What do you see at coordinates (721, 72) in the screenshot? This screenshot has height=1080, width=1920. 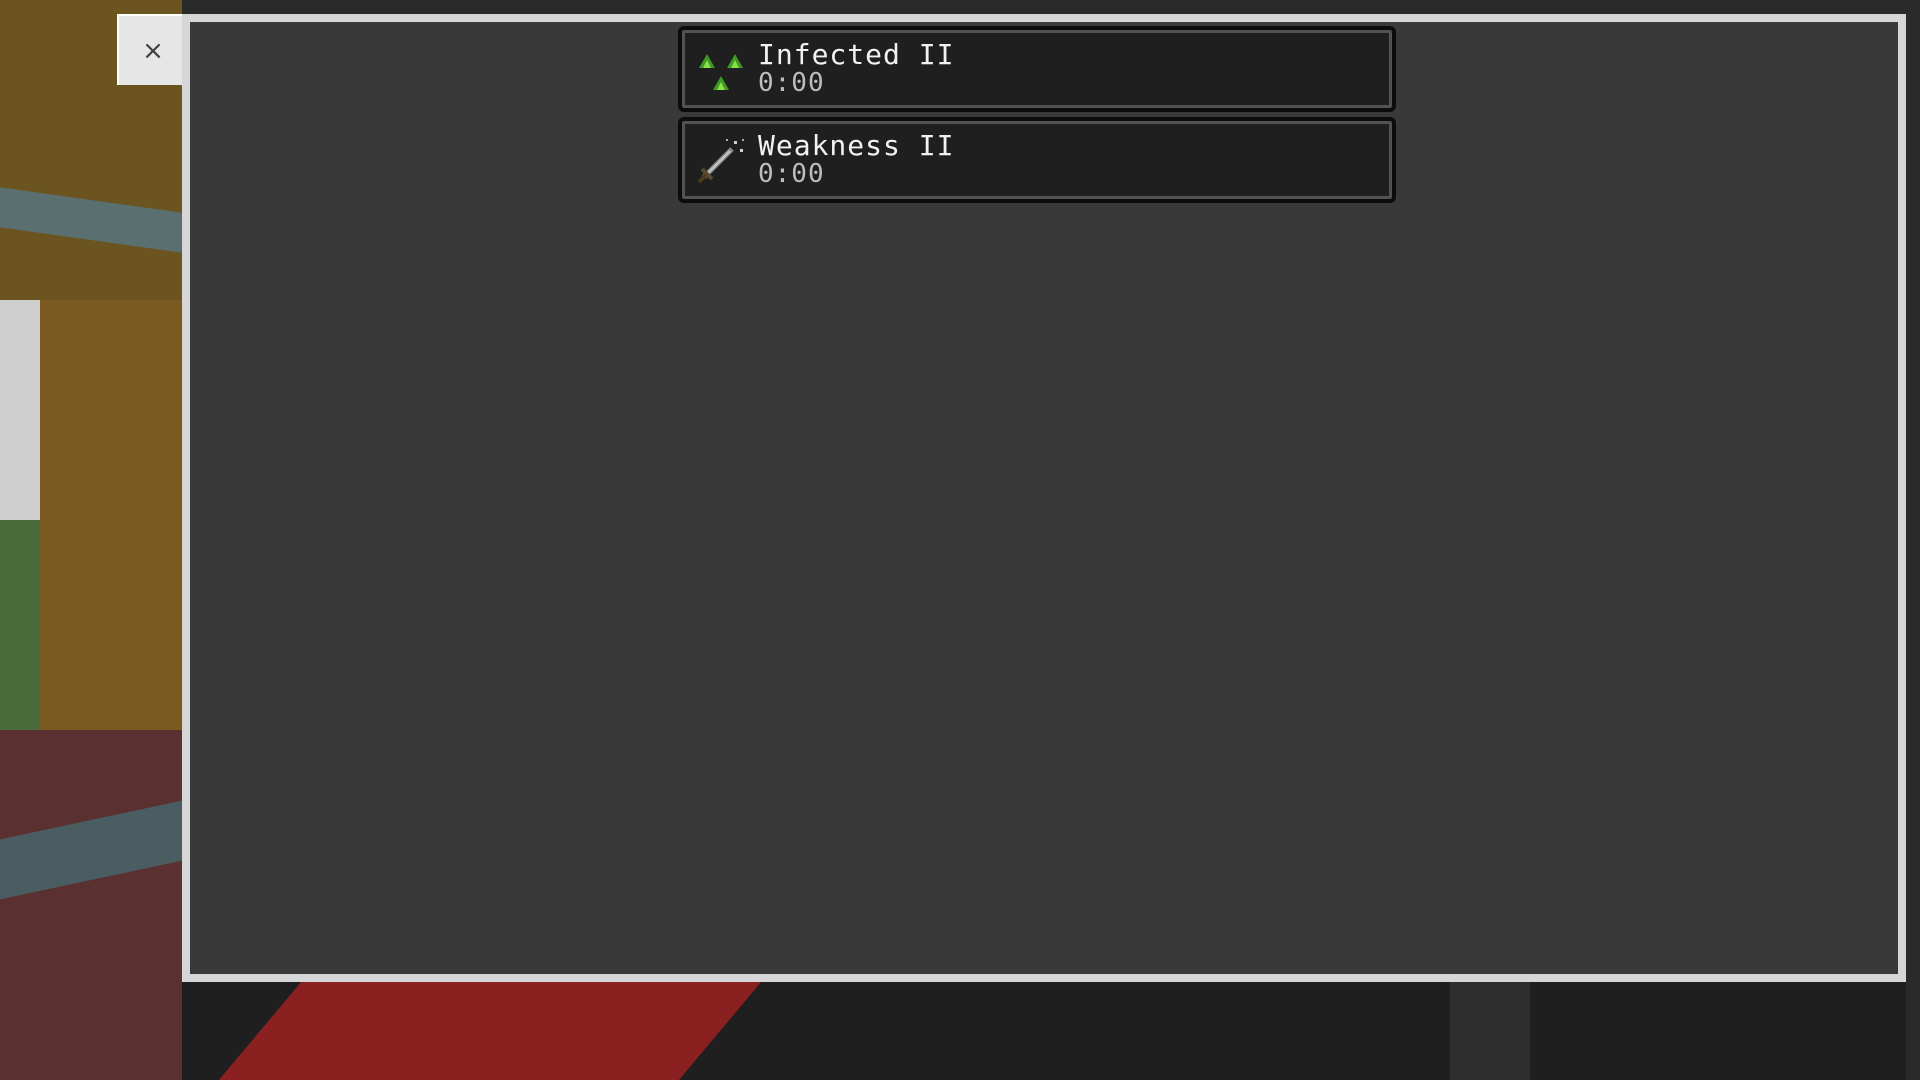 I see `infected-spores-icon` at bounding box center [721, 72].